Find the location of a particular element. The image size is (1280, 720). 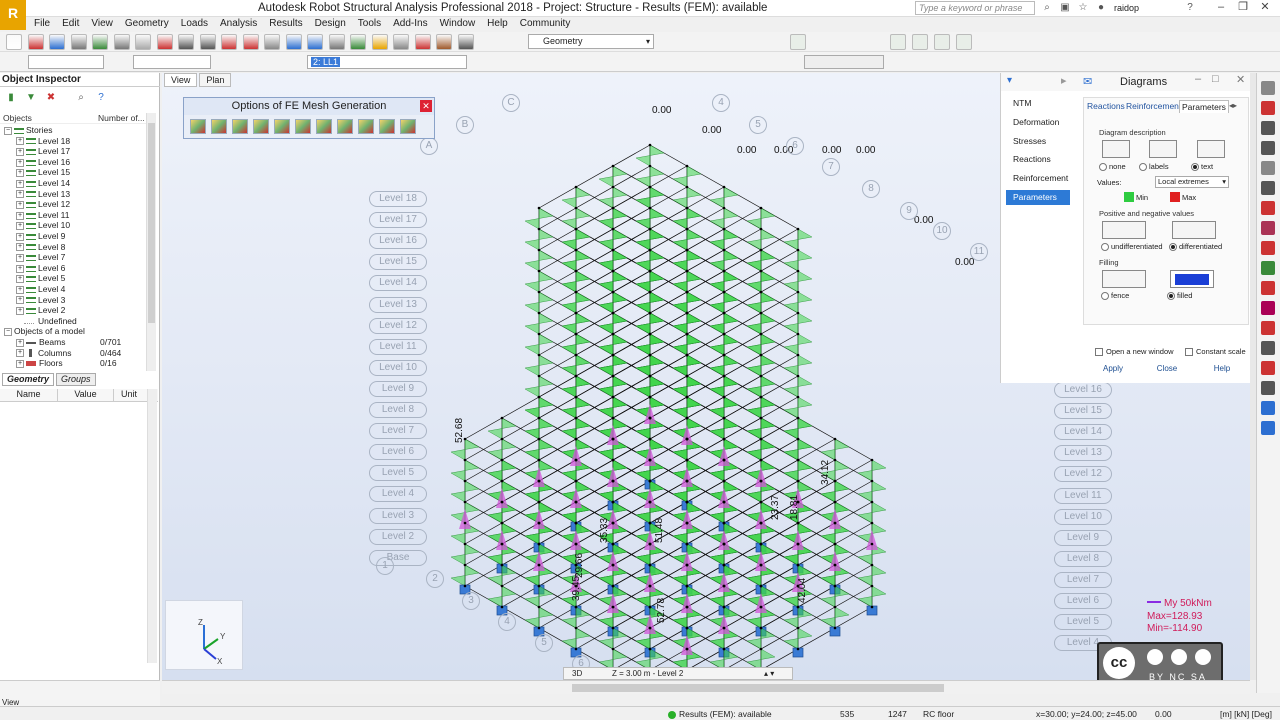

app-logo: R is located at coordinates (13, 15).